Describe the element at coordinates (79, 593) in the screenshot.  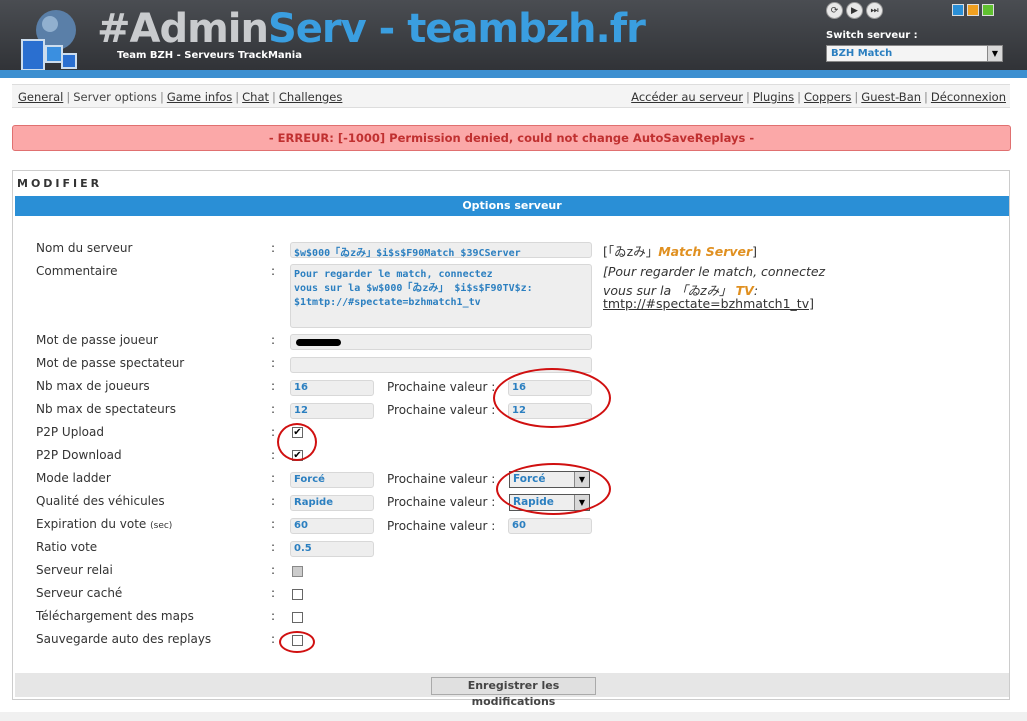
I see `hidden-server-label: Serveur caché` at that location.